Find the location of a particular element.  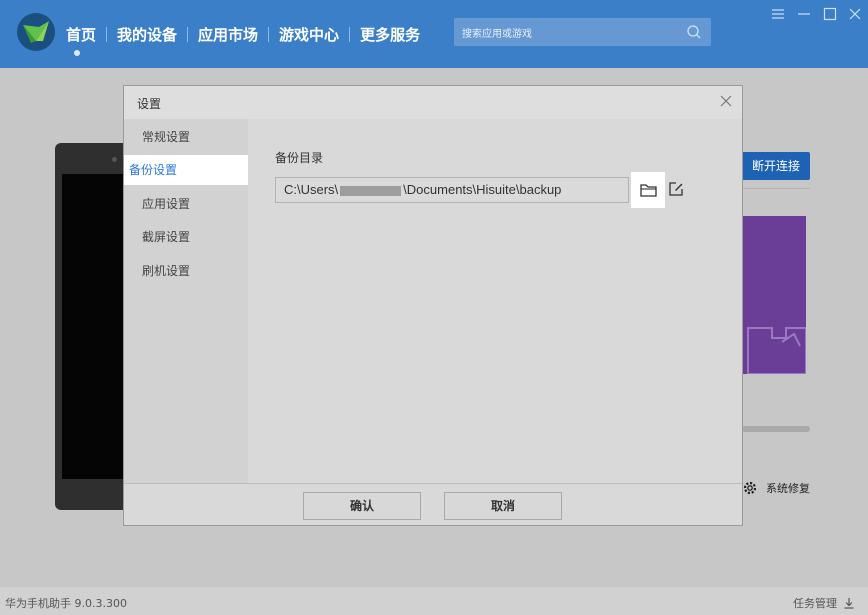

nav-item-game-center: 游戏中心 is located at coordinates (309, 34).